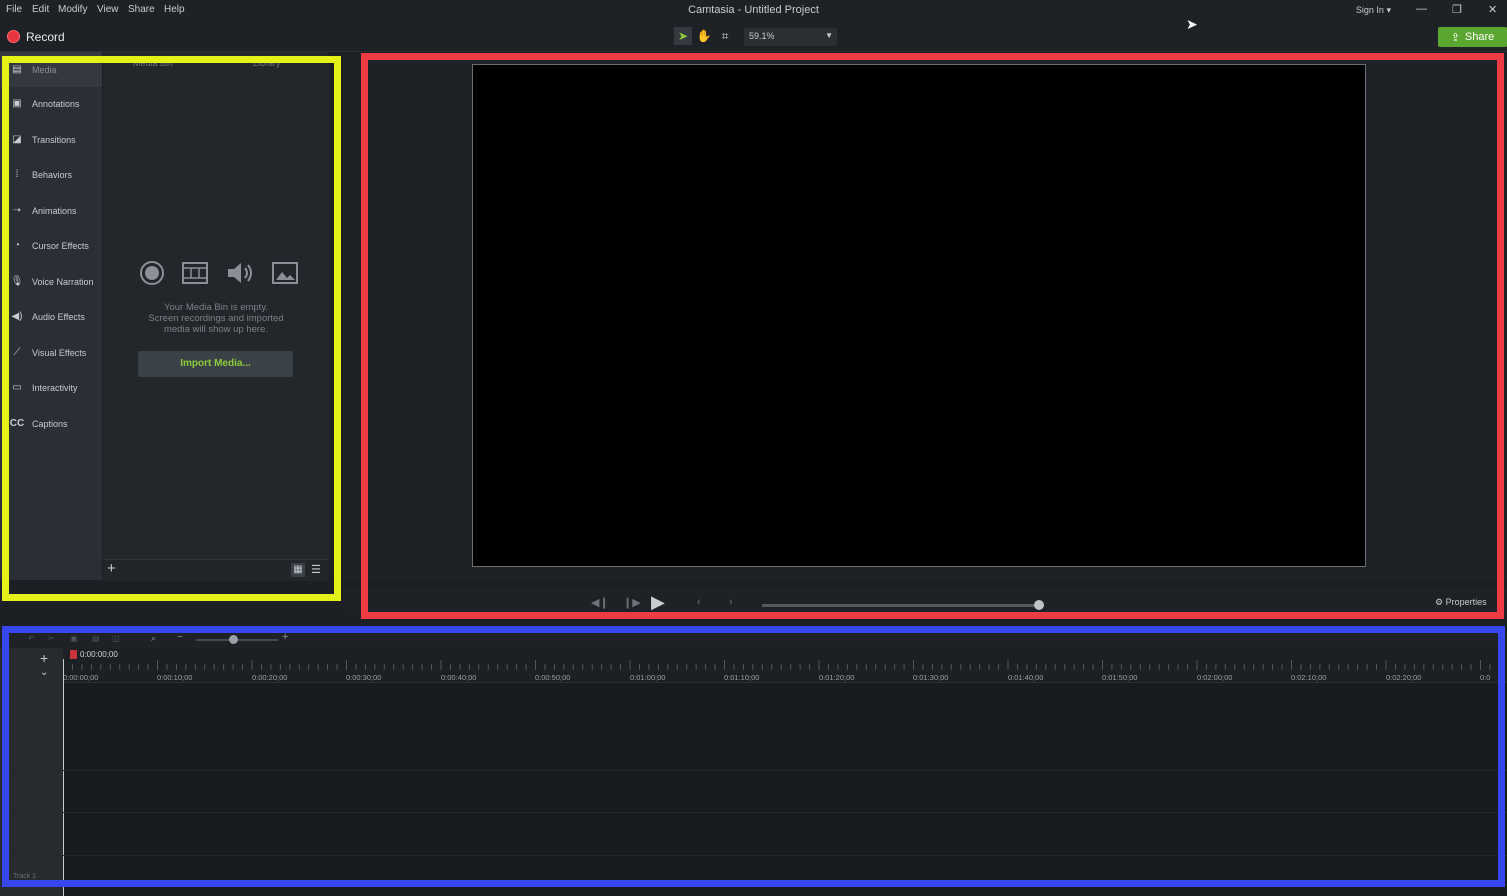 This screenshot has width=1507, height=896. I want to click on split-icon: ◫, so click(116, 638).